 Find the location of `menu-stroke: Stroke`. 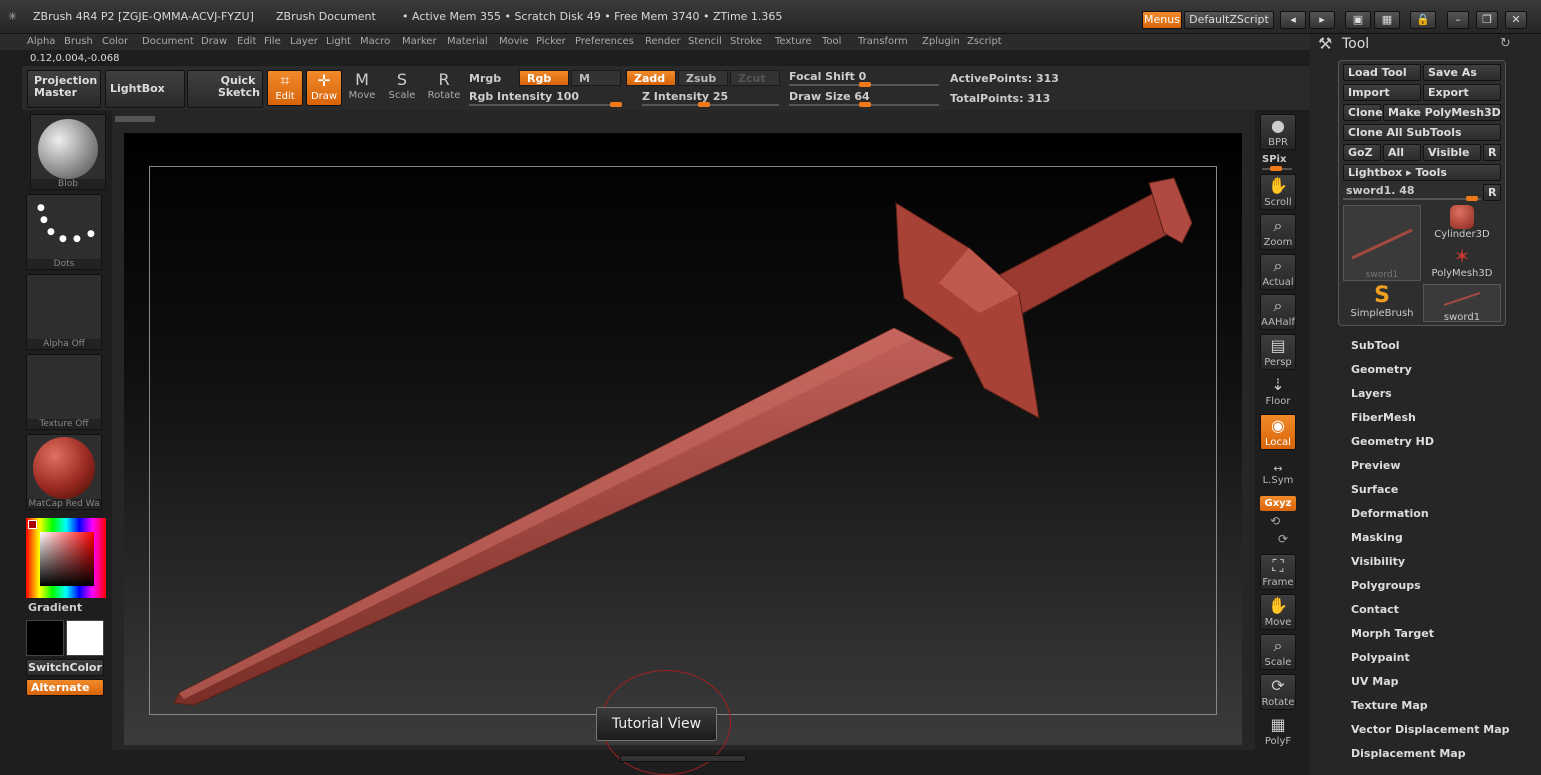

menu-stroke: Stroke is located at coordinates (746, 42).